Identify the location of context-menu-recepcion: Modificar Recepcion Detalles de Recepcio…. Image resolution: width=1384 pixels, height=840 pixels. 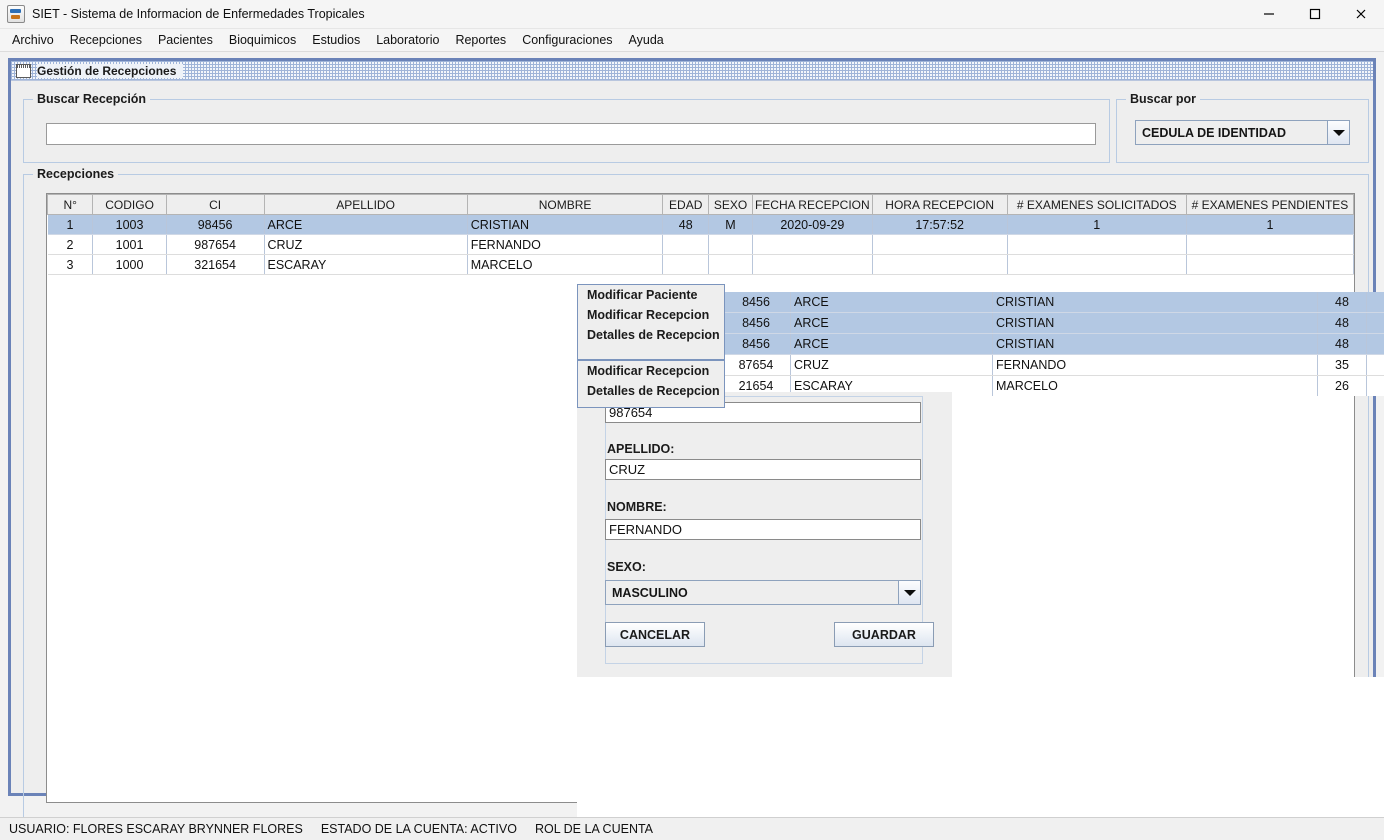
(651, 384).